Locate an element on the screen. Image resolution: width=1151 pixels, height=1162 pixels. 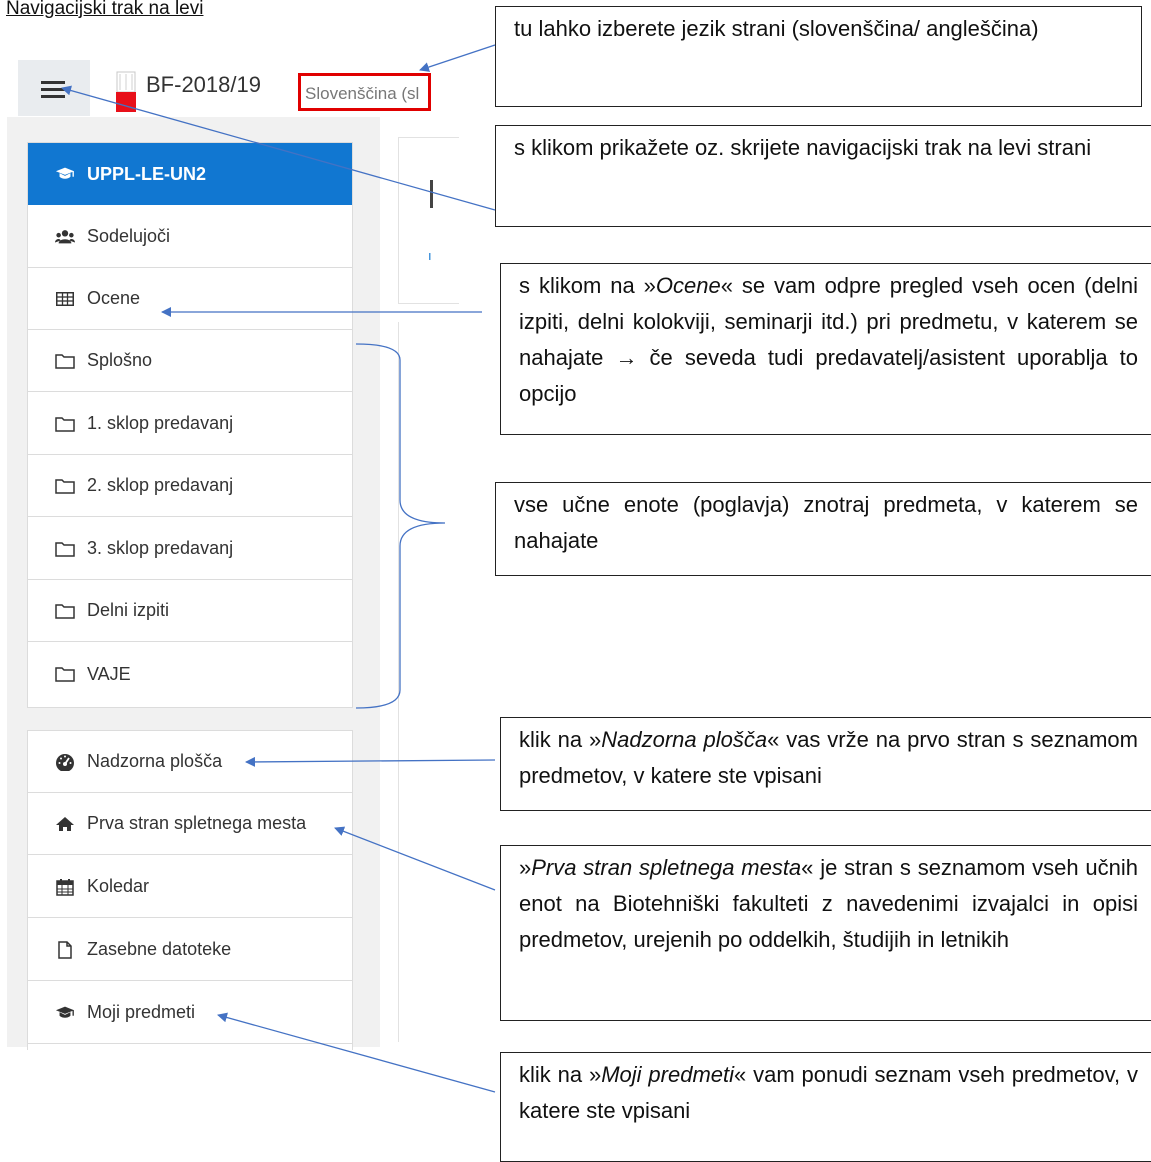
arrow-to-language-selector is located at coordinates (457, 58).